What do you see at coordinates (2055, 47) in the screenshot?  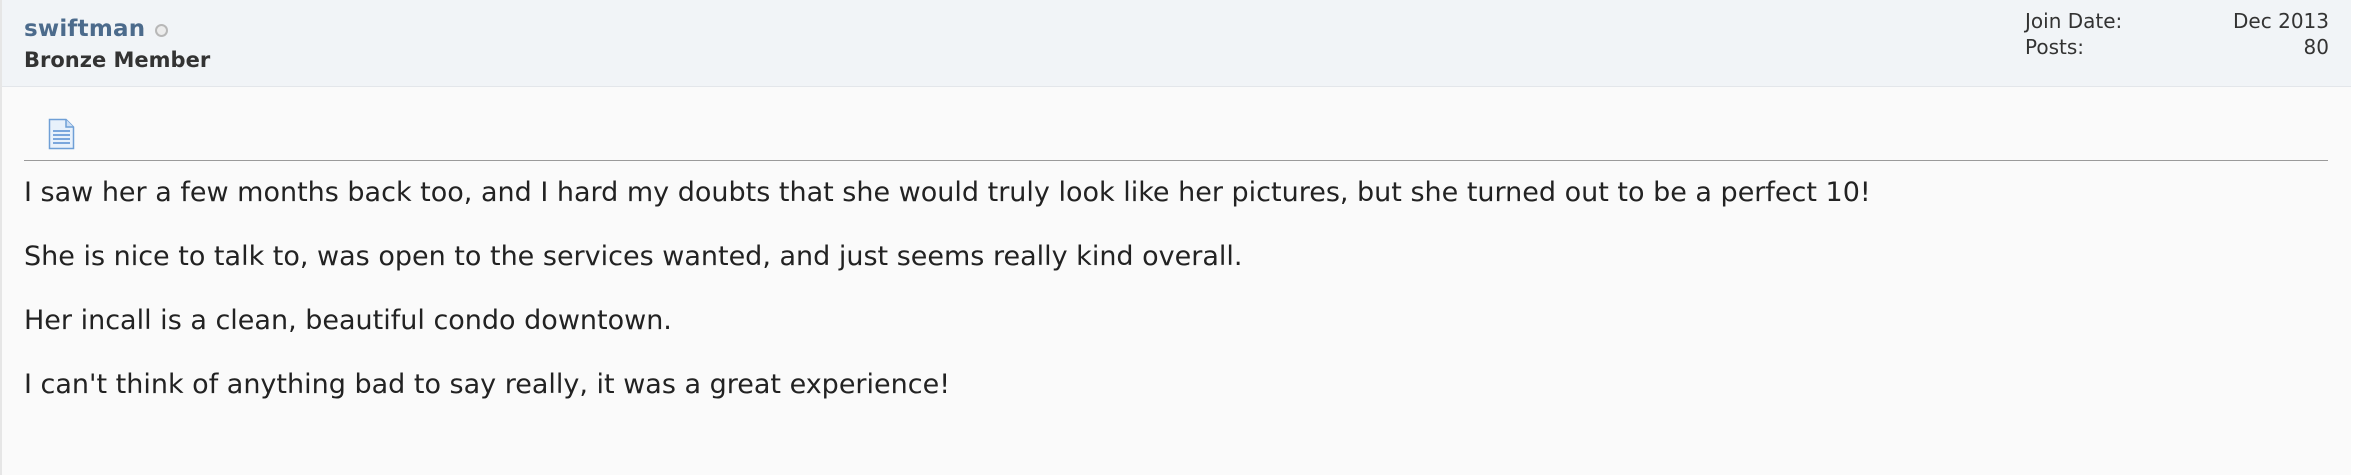 I see `posts-label: Posts:` at bounding box center [2055, 47].